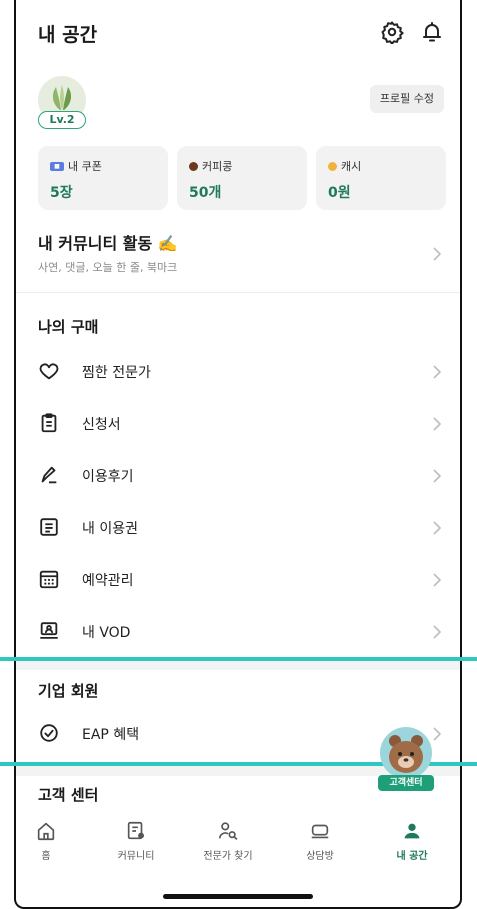 The image size is (477, 909). What do you see at coordinates (381, 178) in the screenshot?
I see `cash-card: 캐시 0원` at bounding box center [381, 178].